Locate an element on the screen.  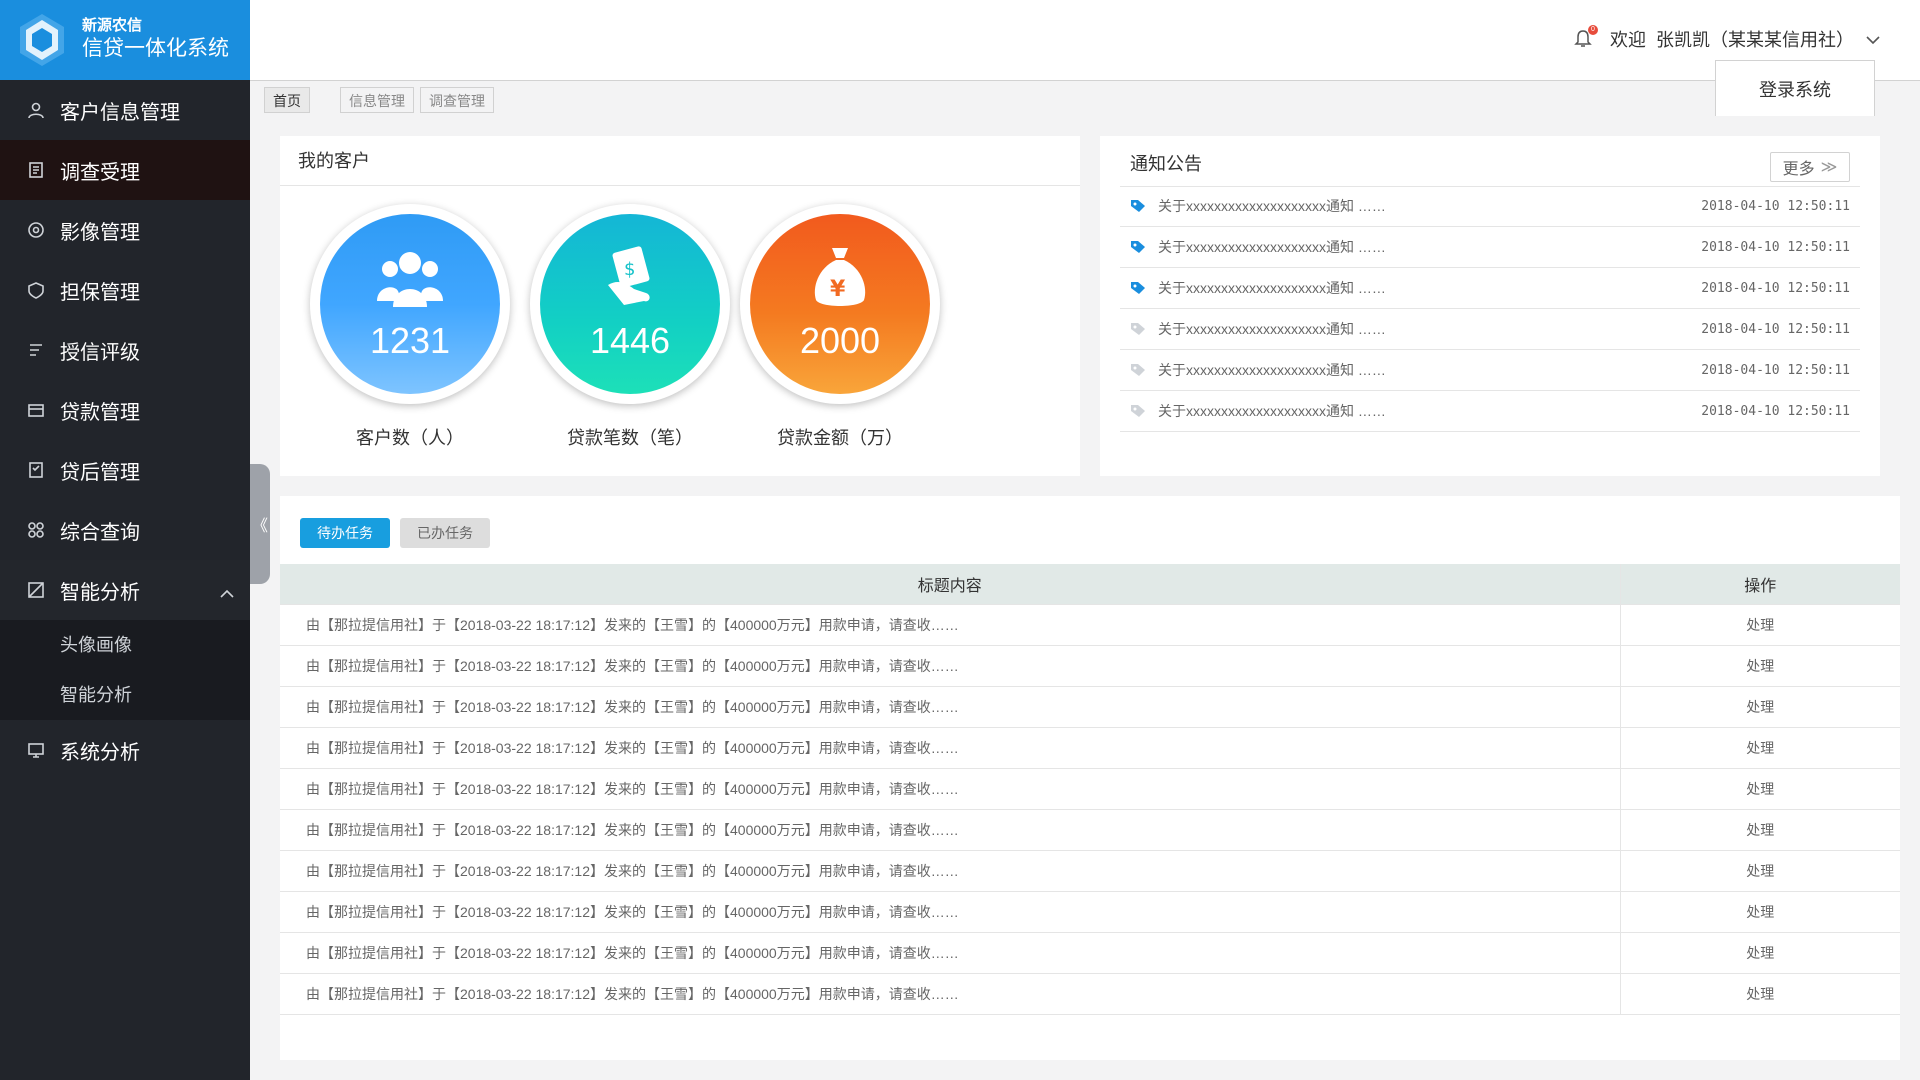
sidebar-item-label: 授信评级 is located at coordinates (100, 352).